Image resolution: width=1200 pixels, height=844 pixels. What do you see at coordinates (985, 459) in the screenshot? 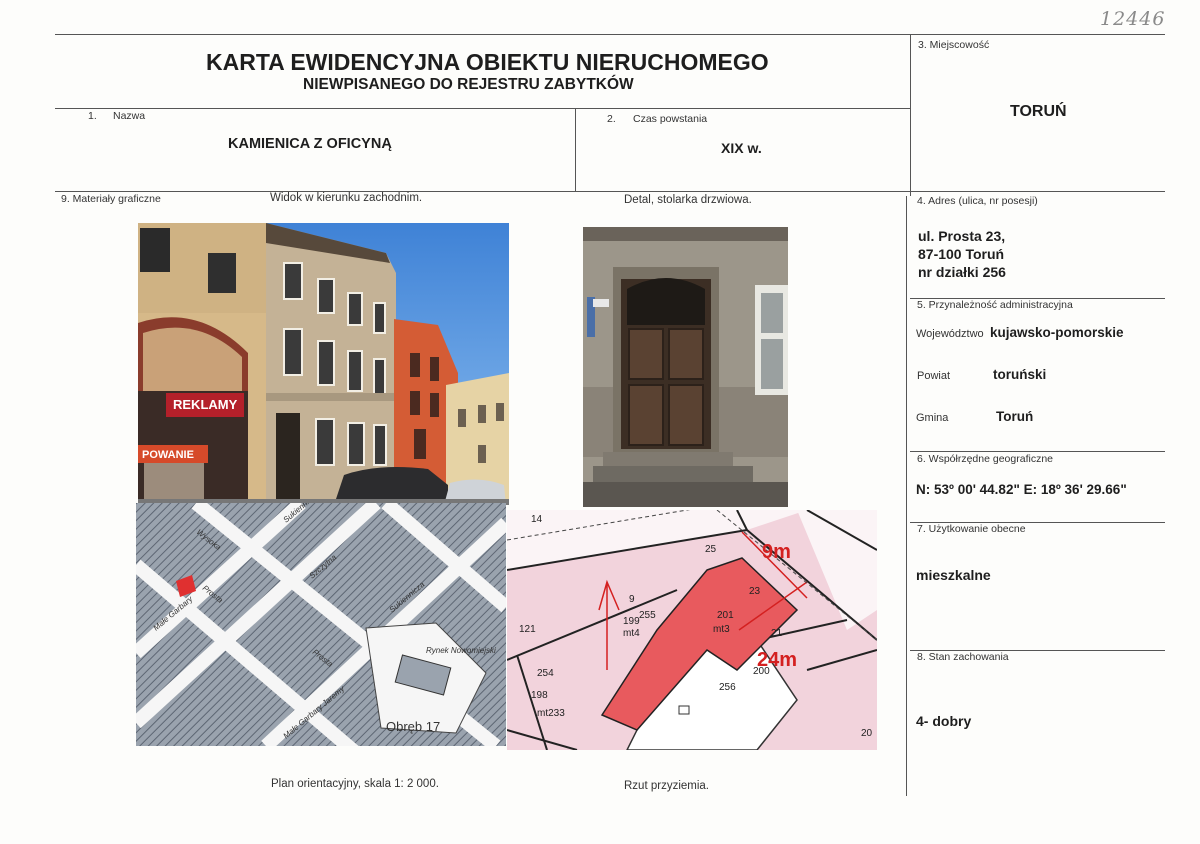
I see `coords-label: 6. Współrzędne geograficzne` at bounding box center [985, 459].